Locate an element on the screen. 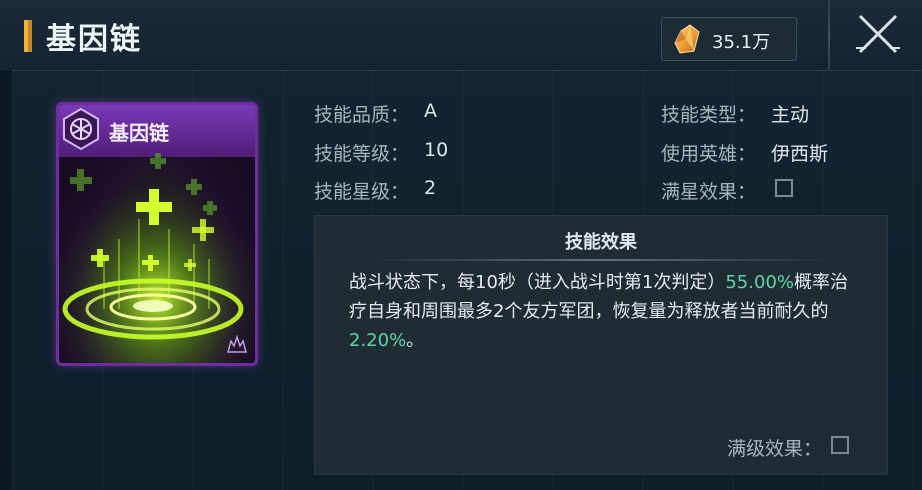 This screenshot has height=490, width=922. effect-text-part-3: 。 is located at coordinates (415, 340).